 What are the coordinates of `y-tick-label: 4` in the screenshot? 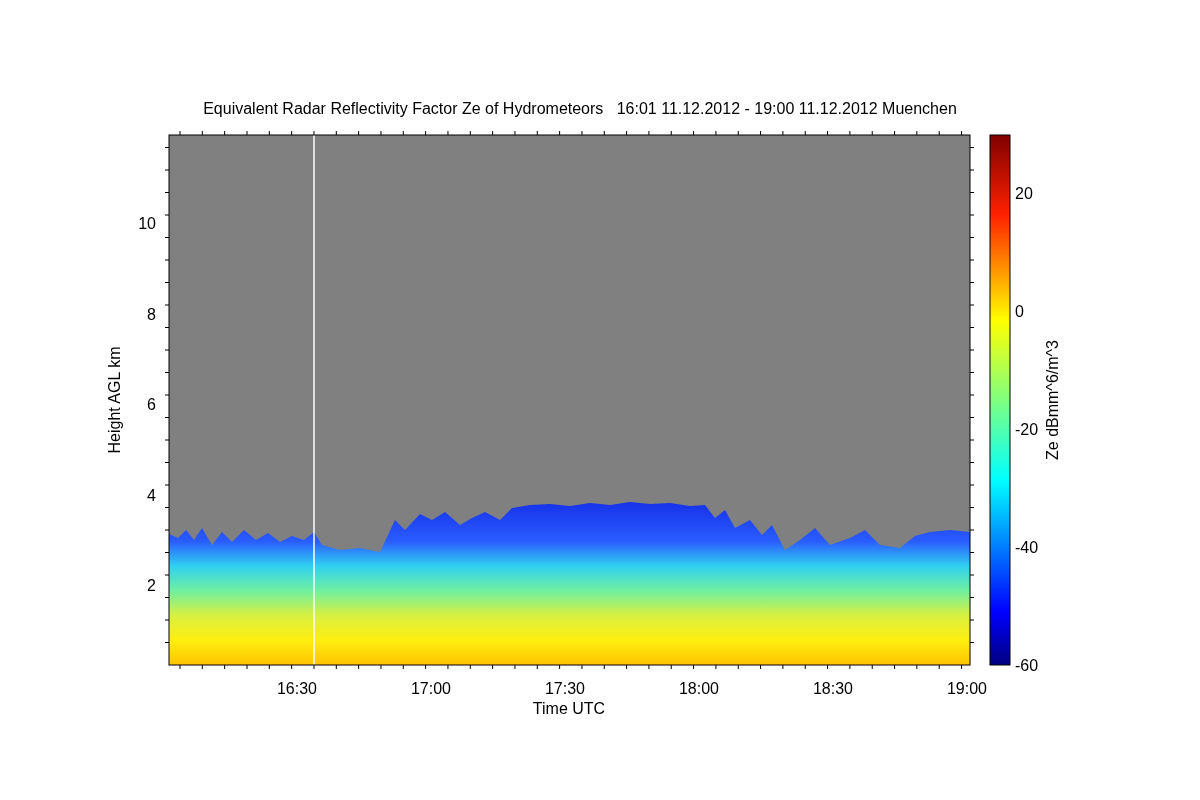 It's located at (151, 495).